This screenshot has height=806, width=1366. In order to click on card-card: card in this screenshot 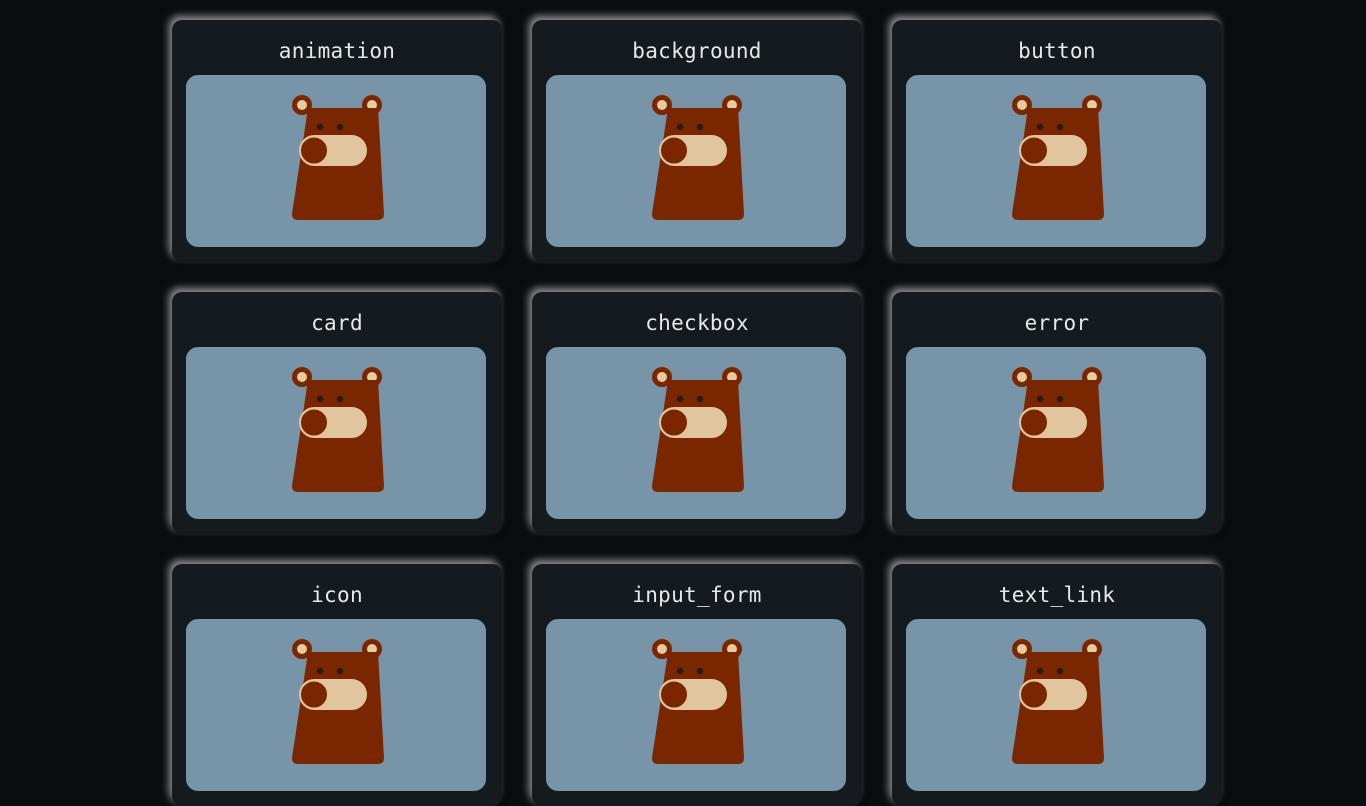, I will do `click(337, 413)`.